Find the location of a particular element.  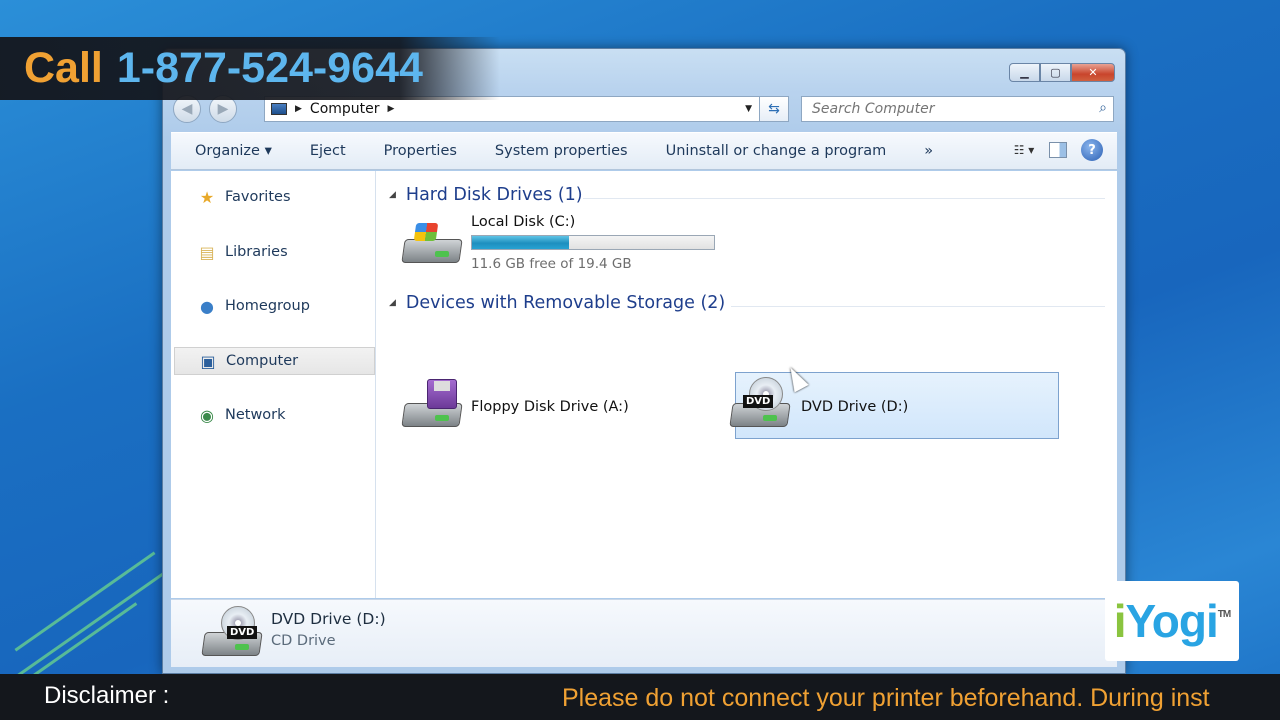

sidebar-item-label: Computer is located at coordinates (262, 361).